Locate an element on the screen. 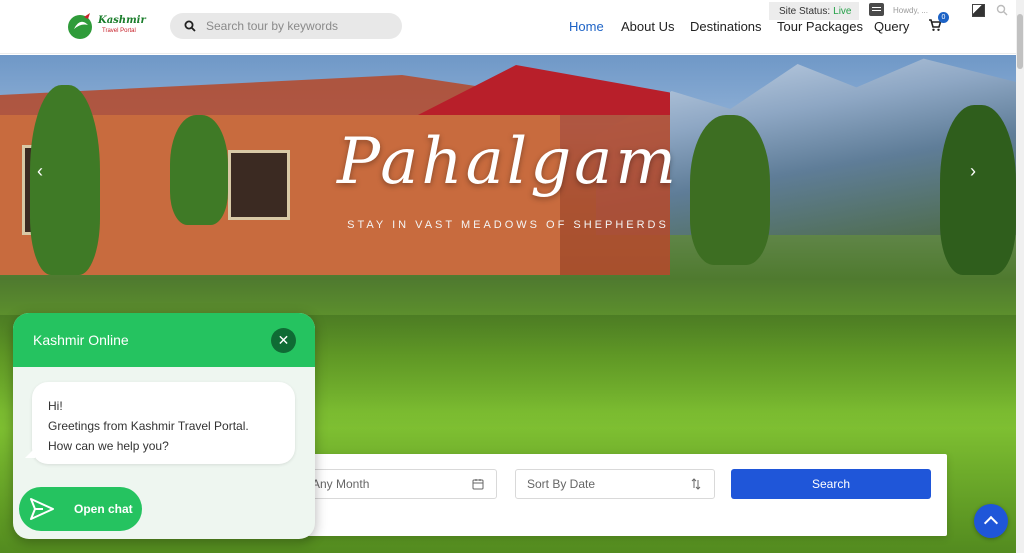 The width and height of the screenshot is (1024, 553). search-icon is located at coordinates (190, 26).